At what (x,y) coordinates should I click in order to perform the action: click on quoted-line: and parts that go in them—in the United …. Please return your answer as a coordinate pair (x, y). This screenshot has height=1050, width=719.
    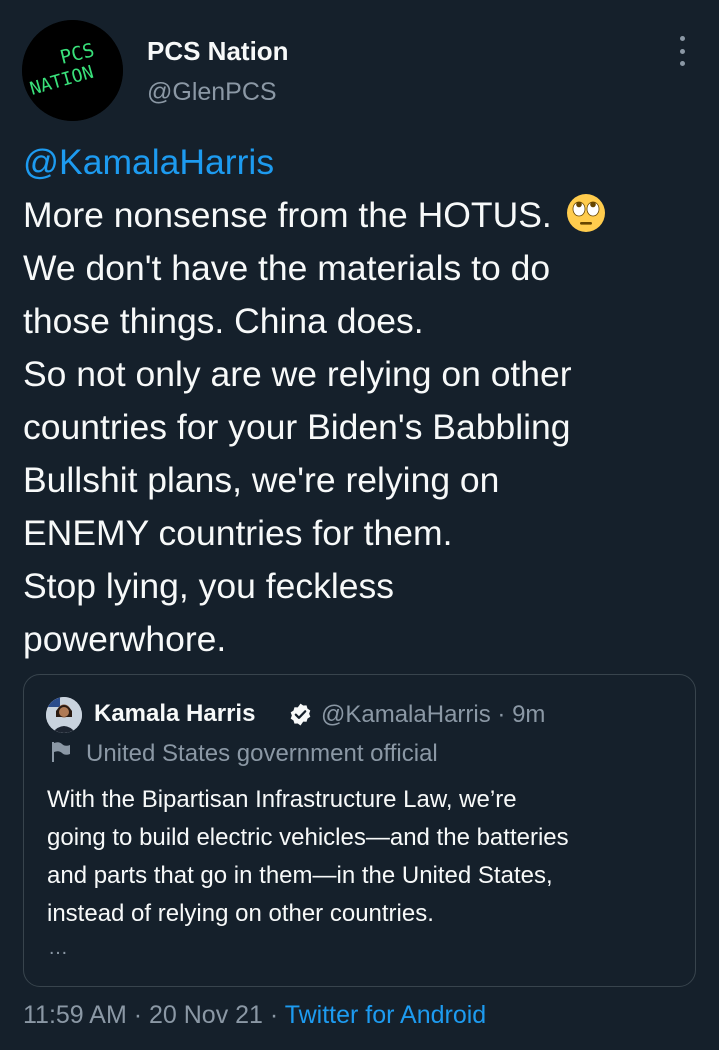
    Looking at the image, I should click on (300, 875).